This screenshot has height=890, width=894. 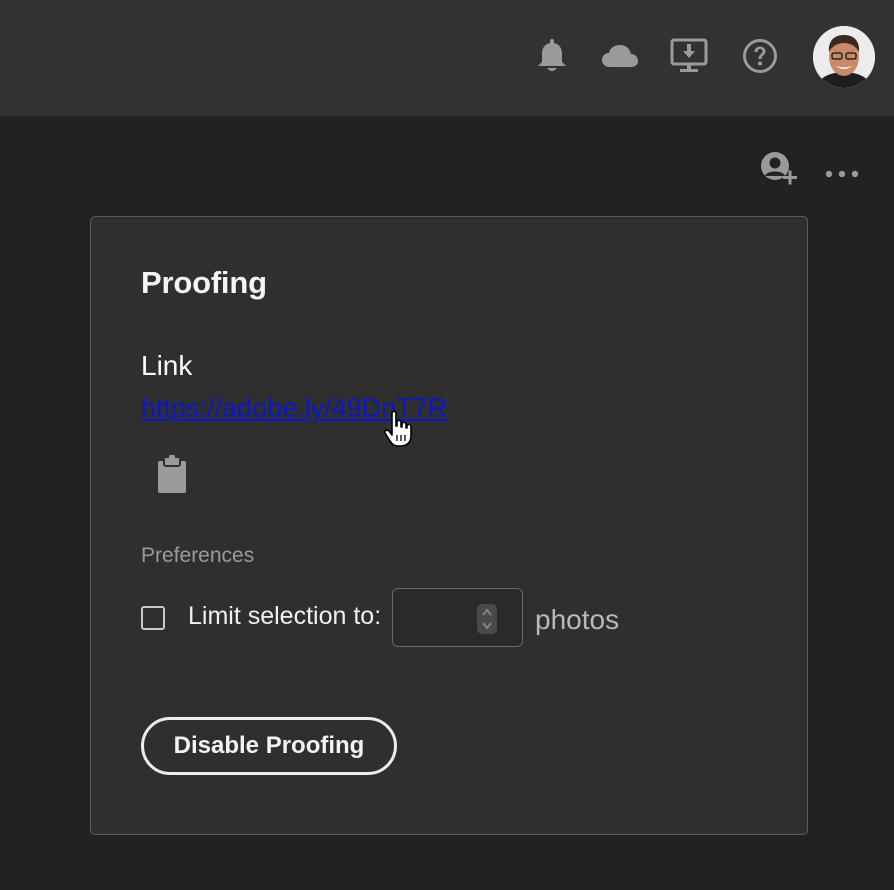 What do you see at coordinates (285, 616) in the screenshot?
I see `limit-selection-label: Limit selection to:` at bounding box center [285, 616].